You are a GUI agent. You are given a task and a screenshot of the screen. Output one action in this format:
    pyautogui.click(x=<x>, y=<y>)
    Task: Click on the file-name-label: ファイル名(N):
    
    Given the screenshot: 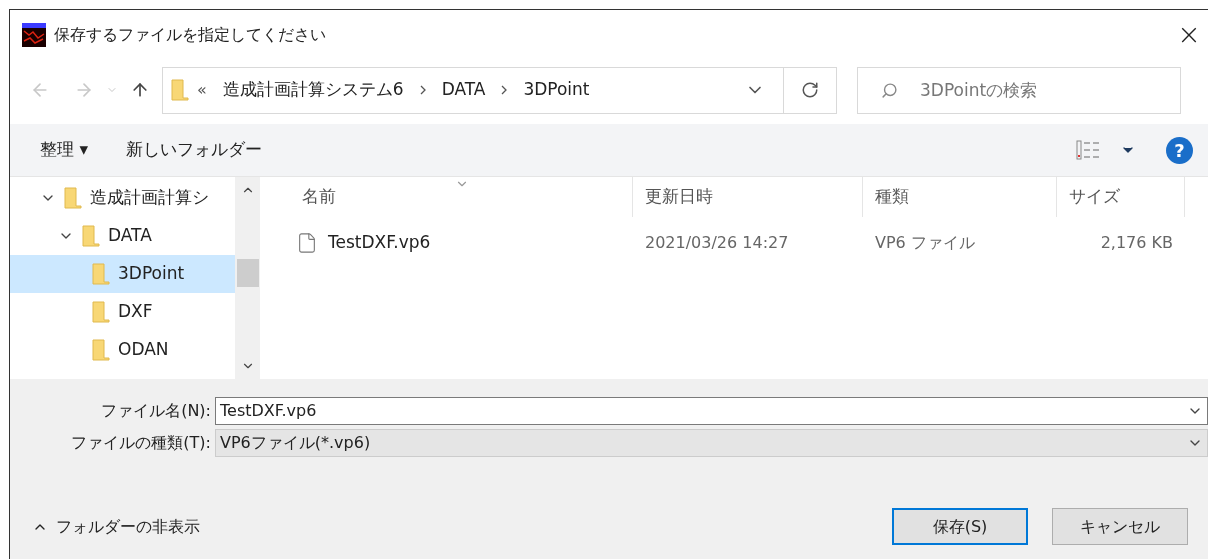 What is the action you would take?
    pyautogui.click(x=156, y=411)
    